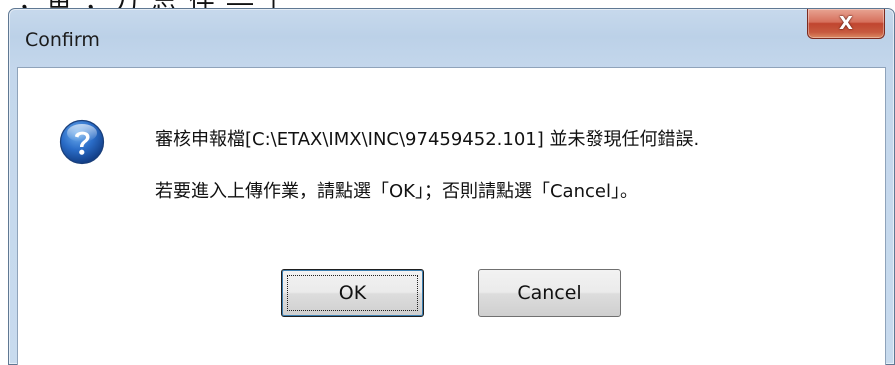 The height and width of the screenshot is (365, 895). I want to click on ok-button-label: OK, so click(352, 293).